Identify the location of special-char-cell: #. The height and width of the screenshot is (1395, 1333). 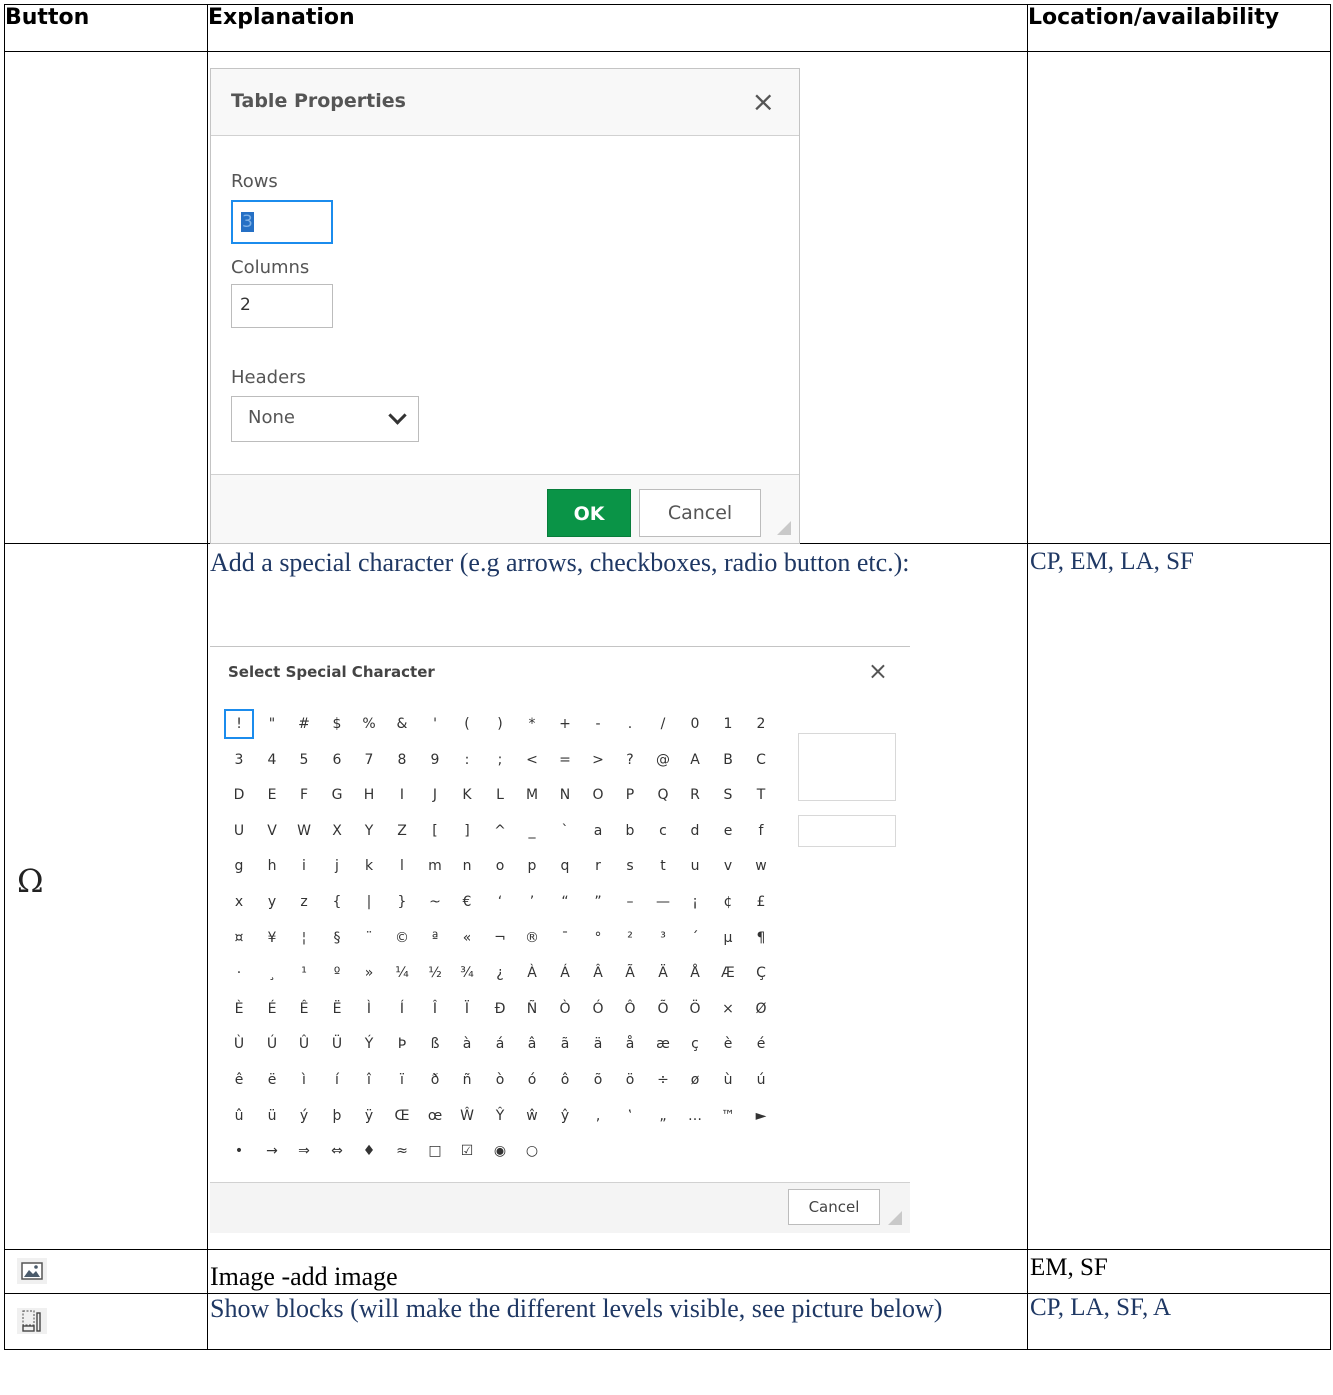
(304, 724).